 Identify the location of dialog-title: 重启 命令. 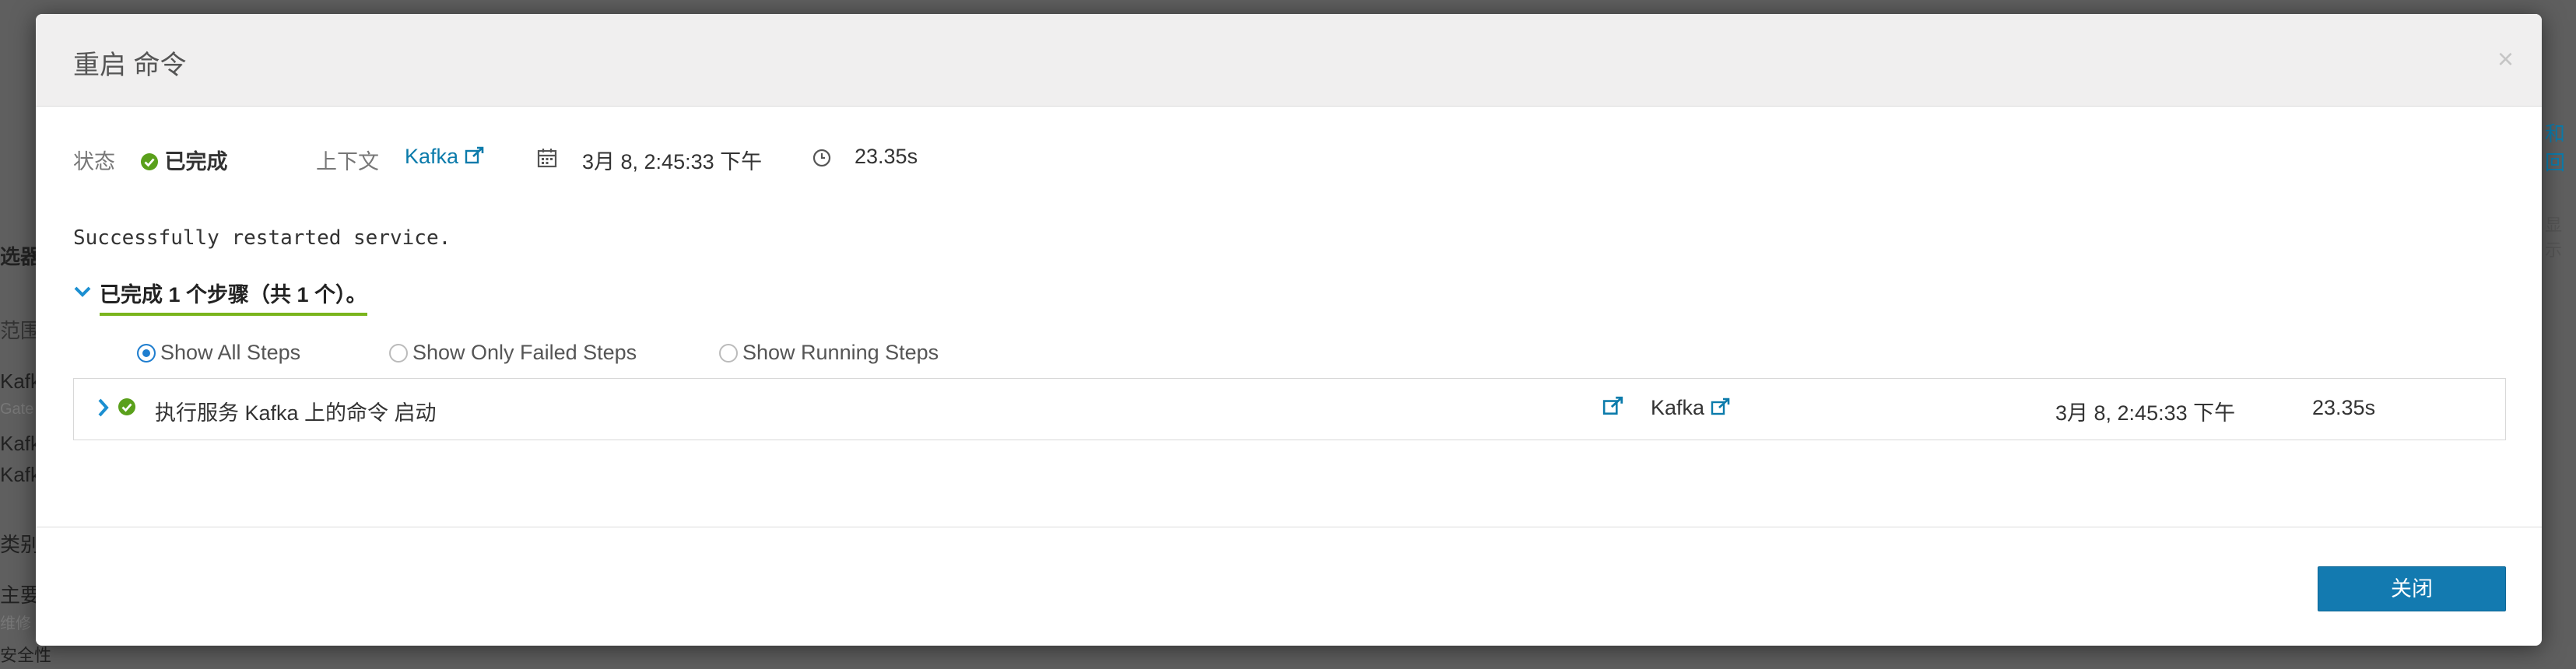
(130, 65).